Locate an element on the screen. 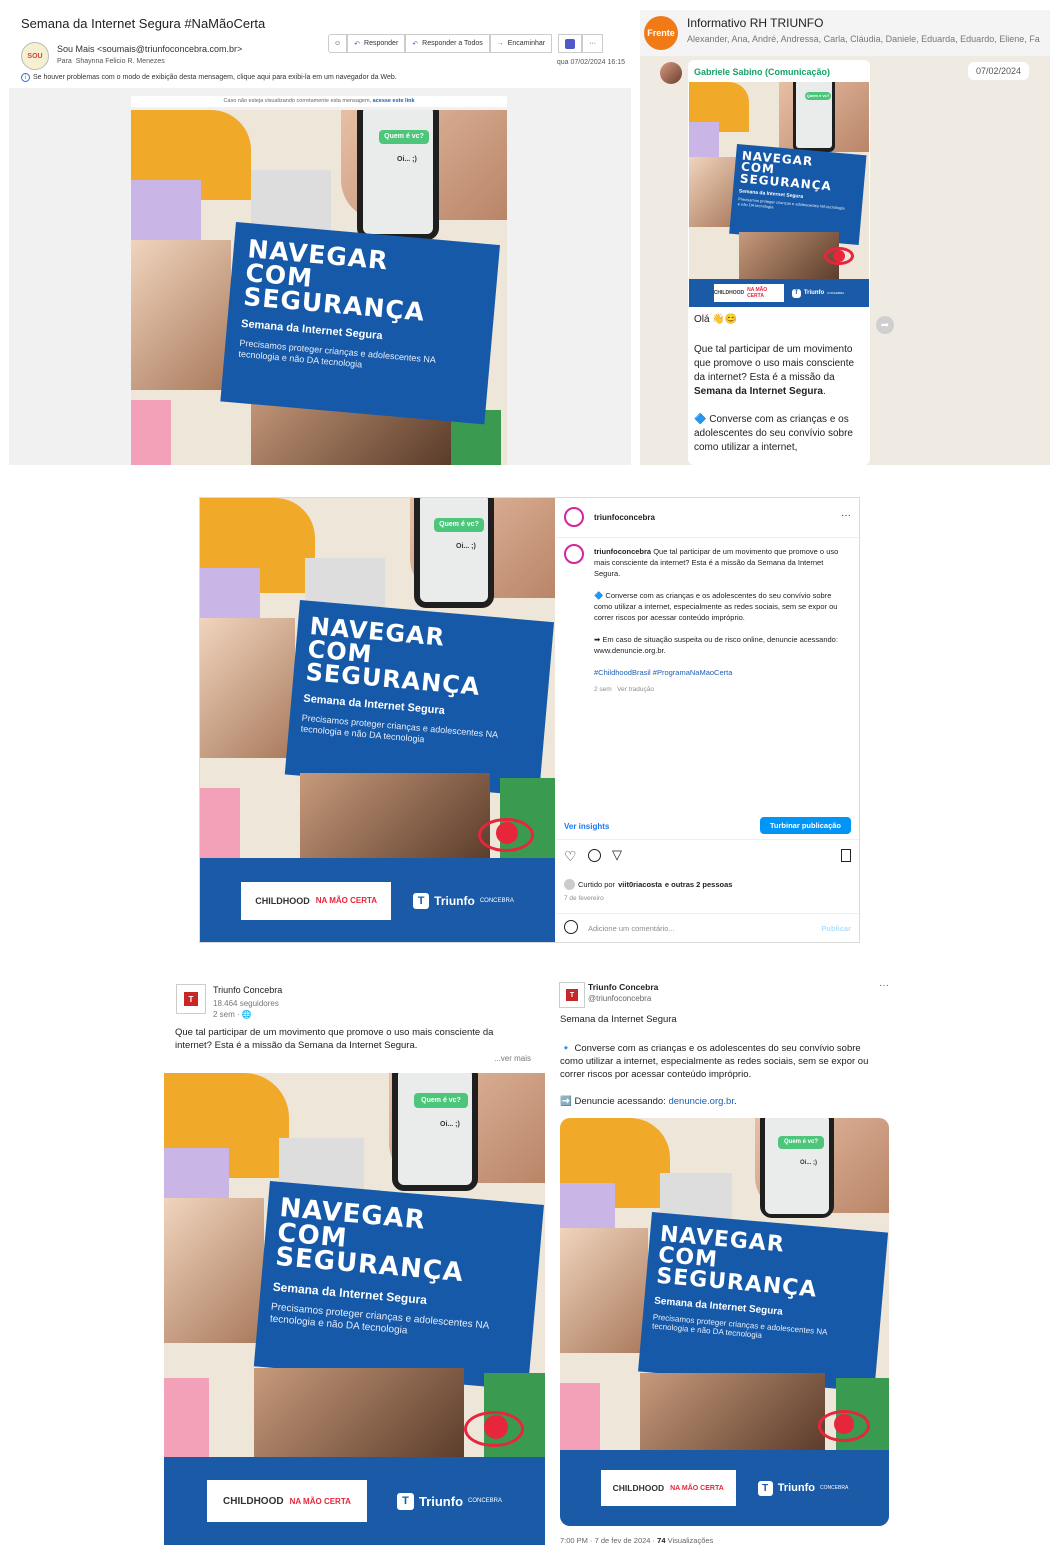 This screenshot has height=1545, width=1050. fb-bubble-question: Quem é vc? is located at coordinates (441, 1100).